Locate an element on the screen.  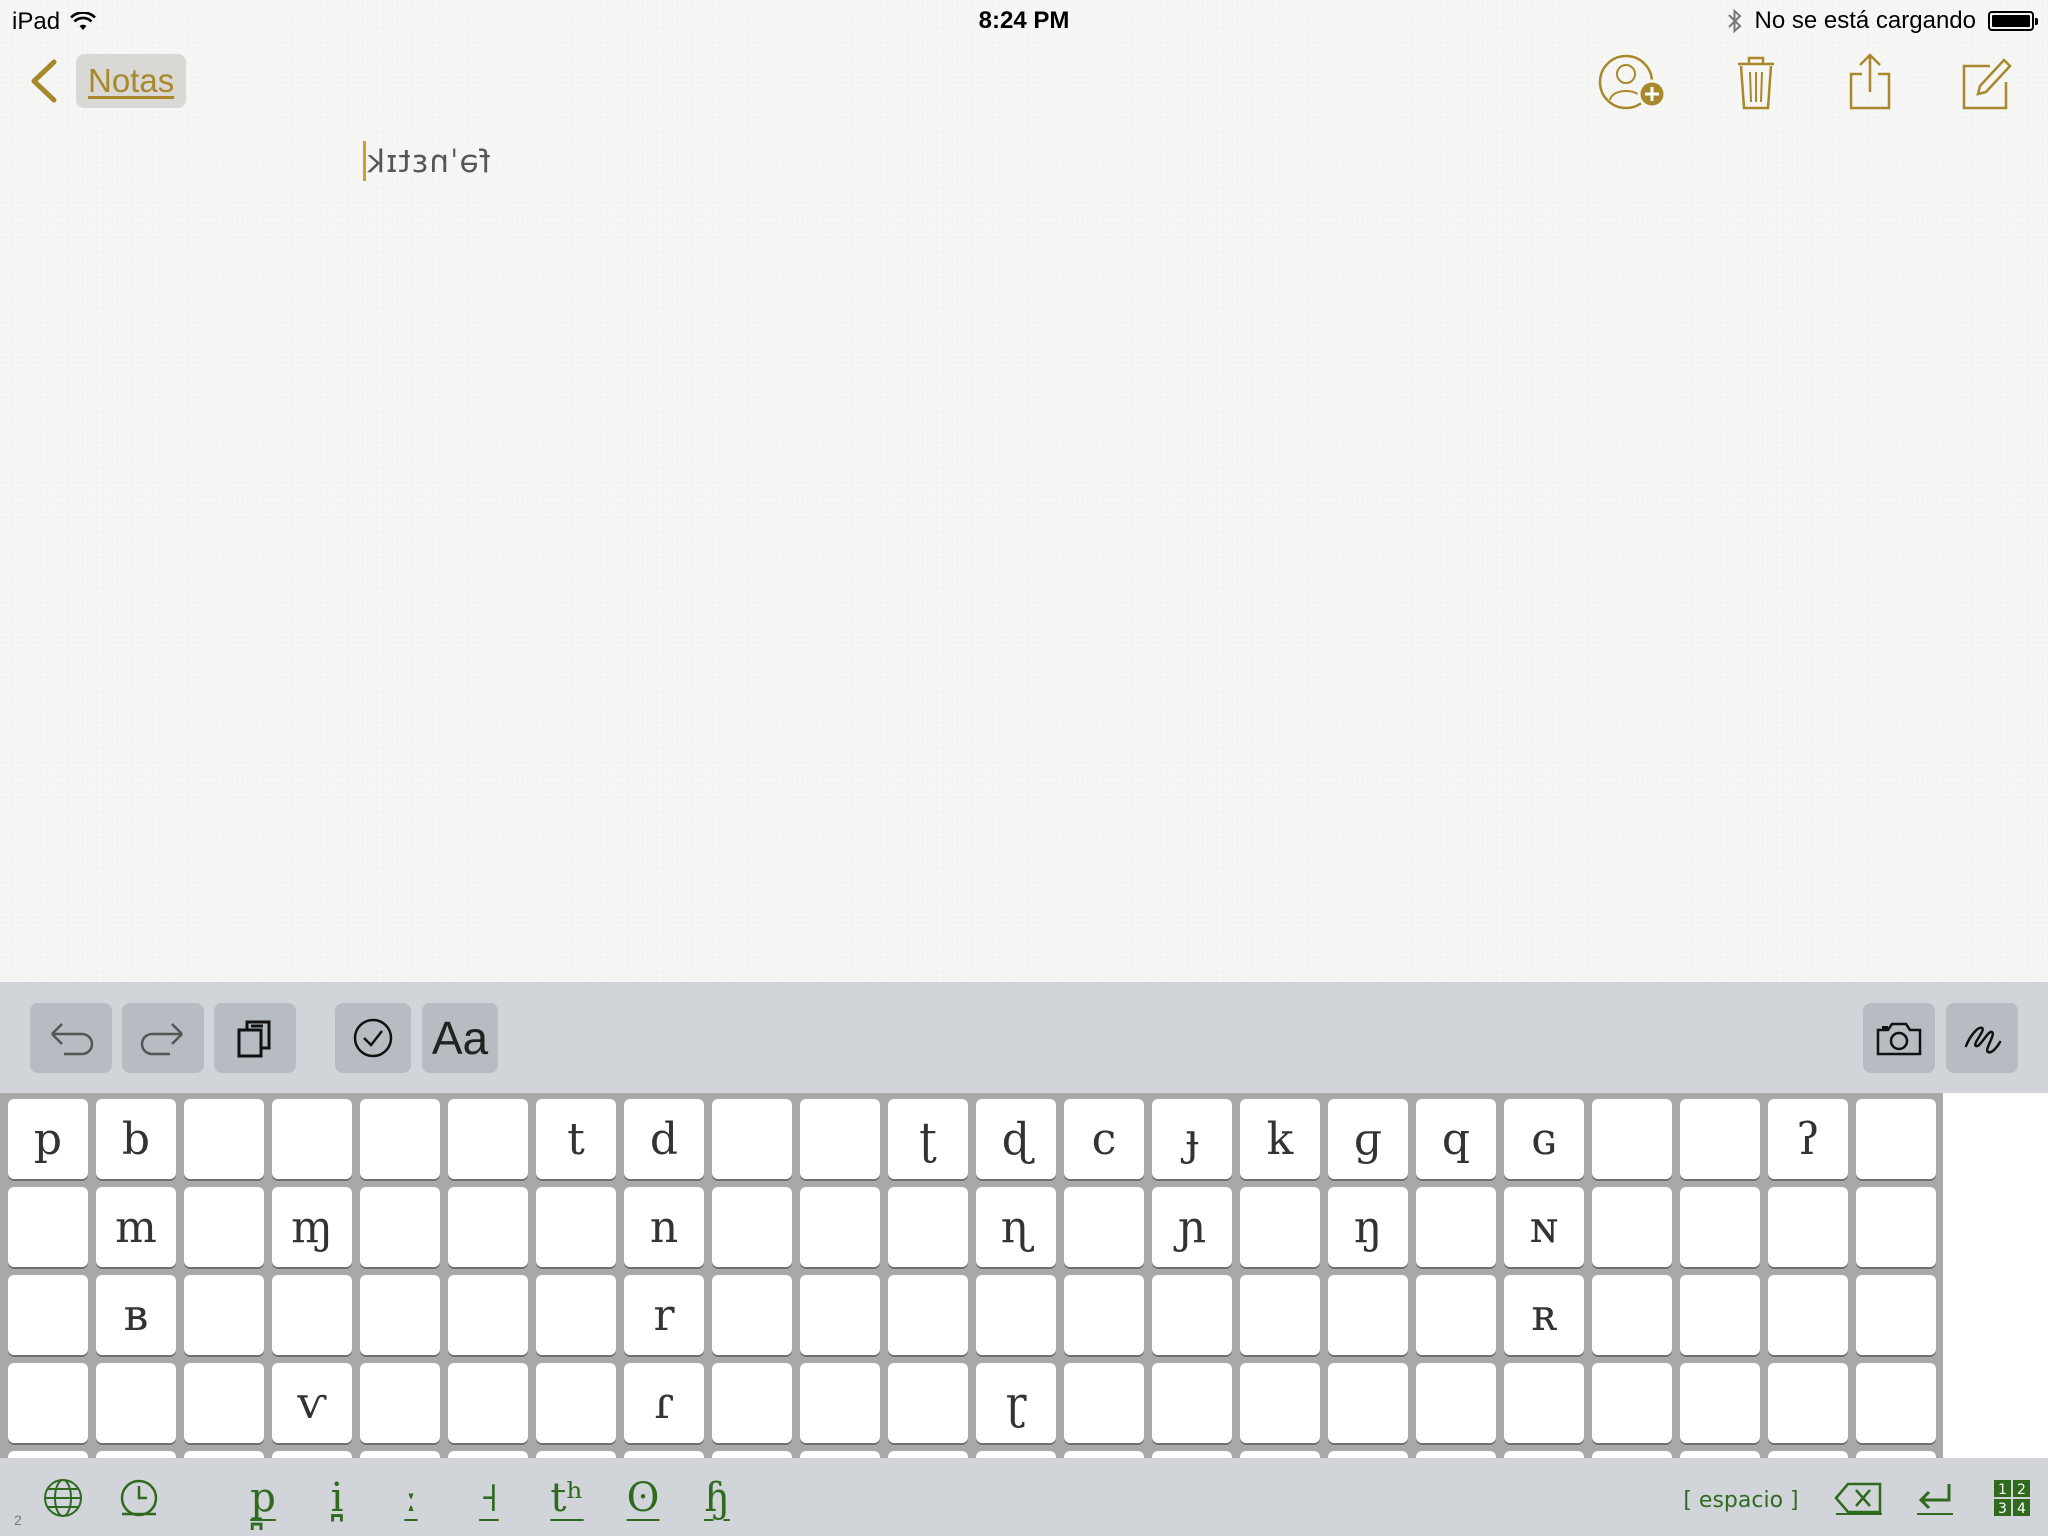
ipa-key: ɴ is located at coordinates (1544, 1227).